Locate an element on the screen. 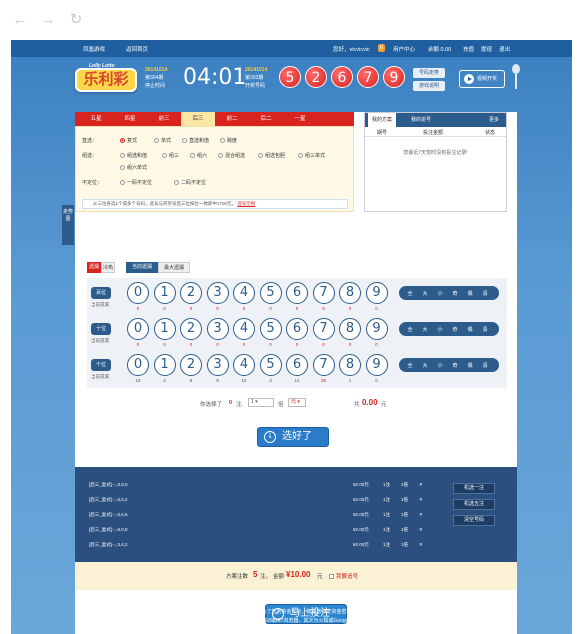  tab-back-three: 后三 is located at coordinates (198, 119).